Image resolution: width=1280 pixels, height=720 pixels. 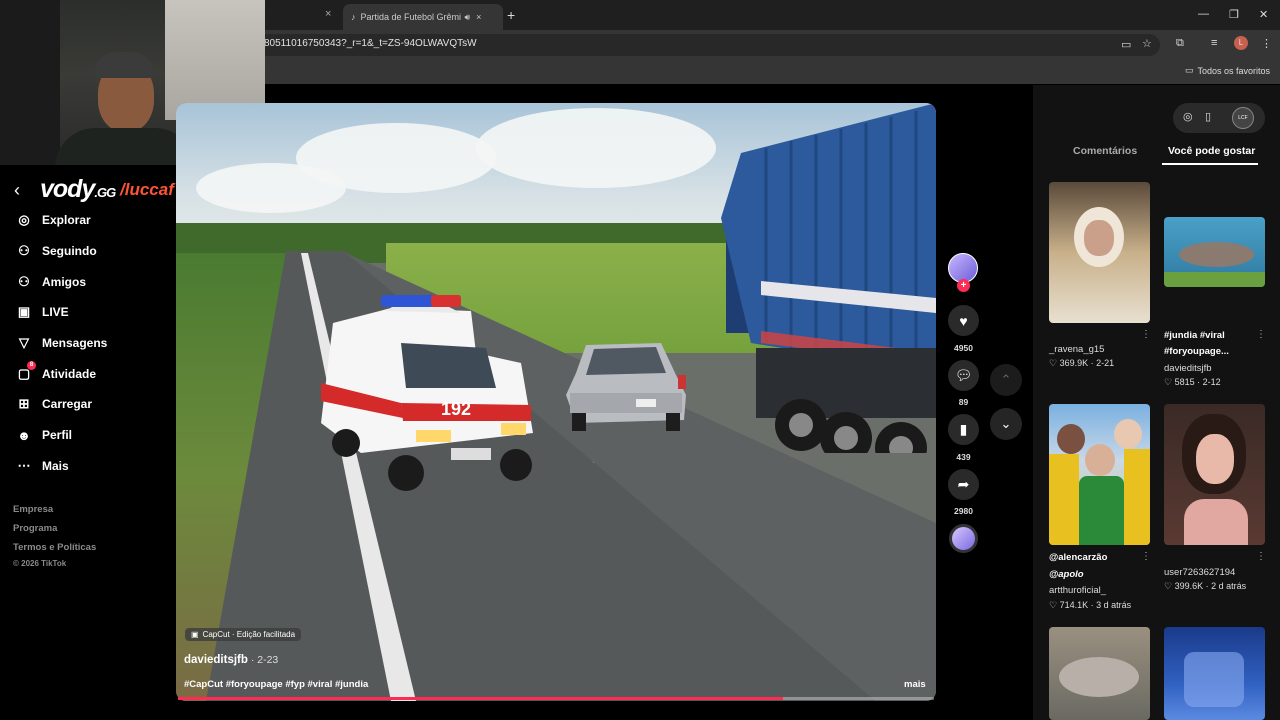 I want to click on extensions-icon: ⧉, so click(x=1180, y=43).